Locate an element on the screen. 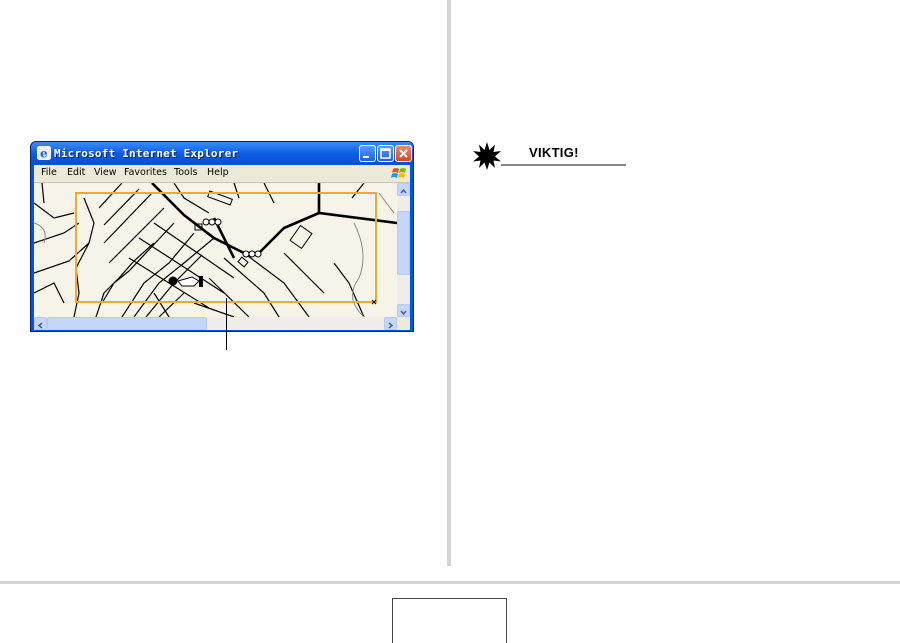  footer-rule is located at coordinates (450, 582).